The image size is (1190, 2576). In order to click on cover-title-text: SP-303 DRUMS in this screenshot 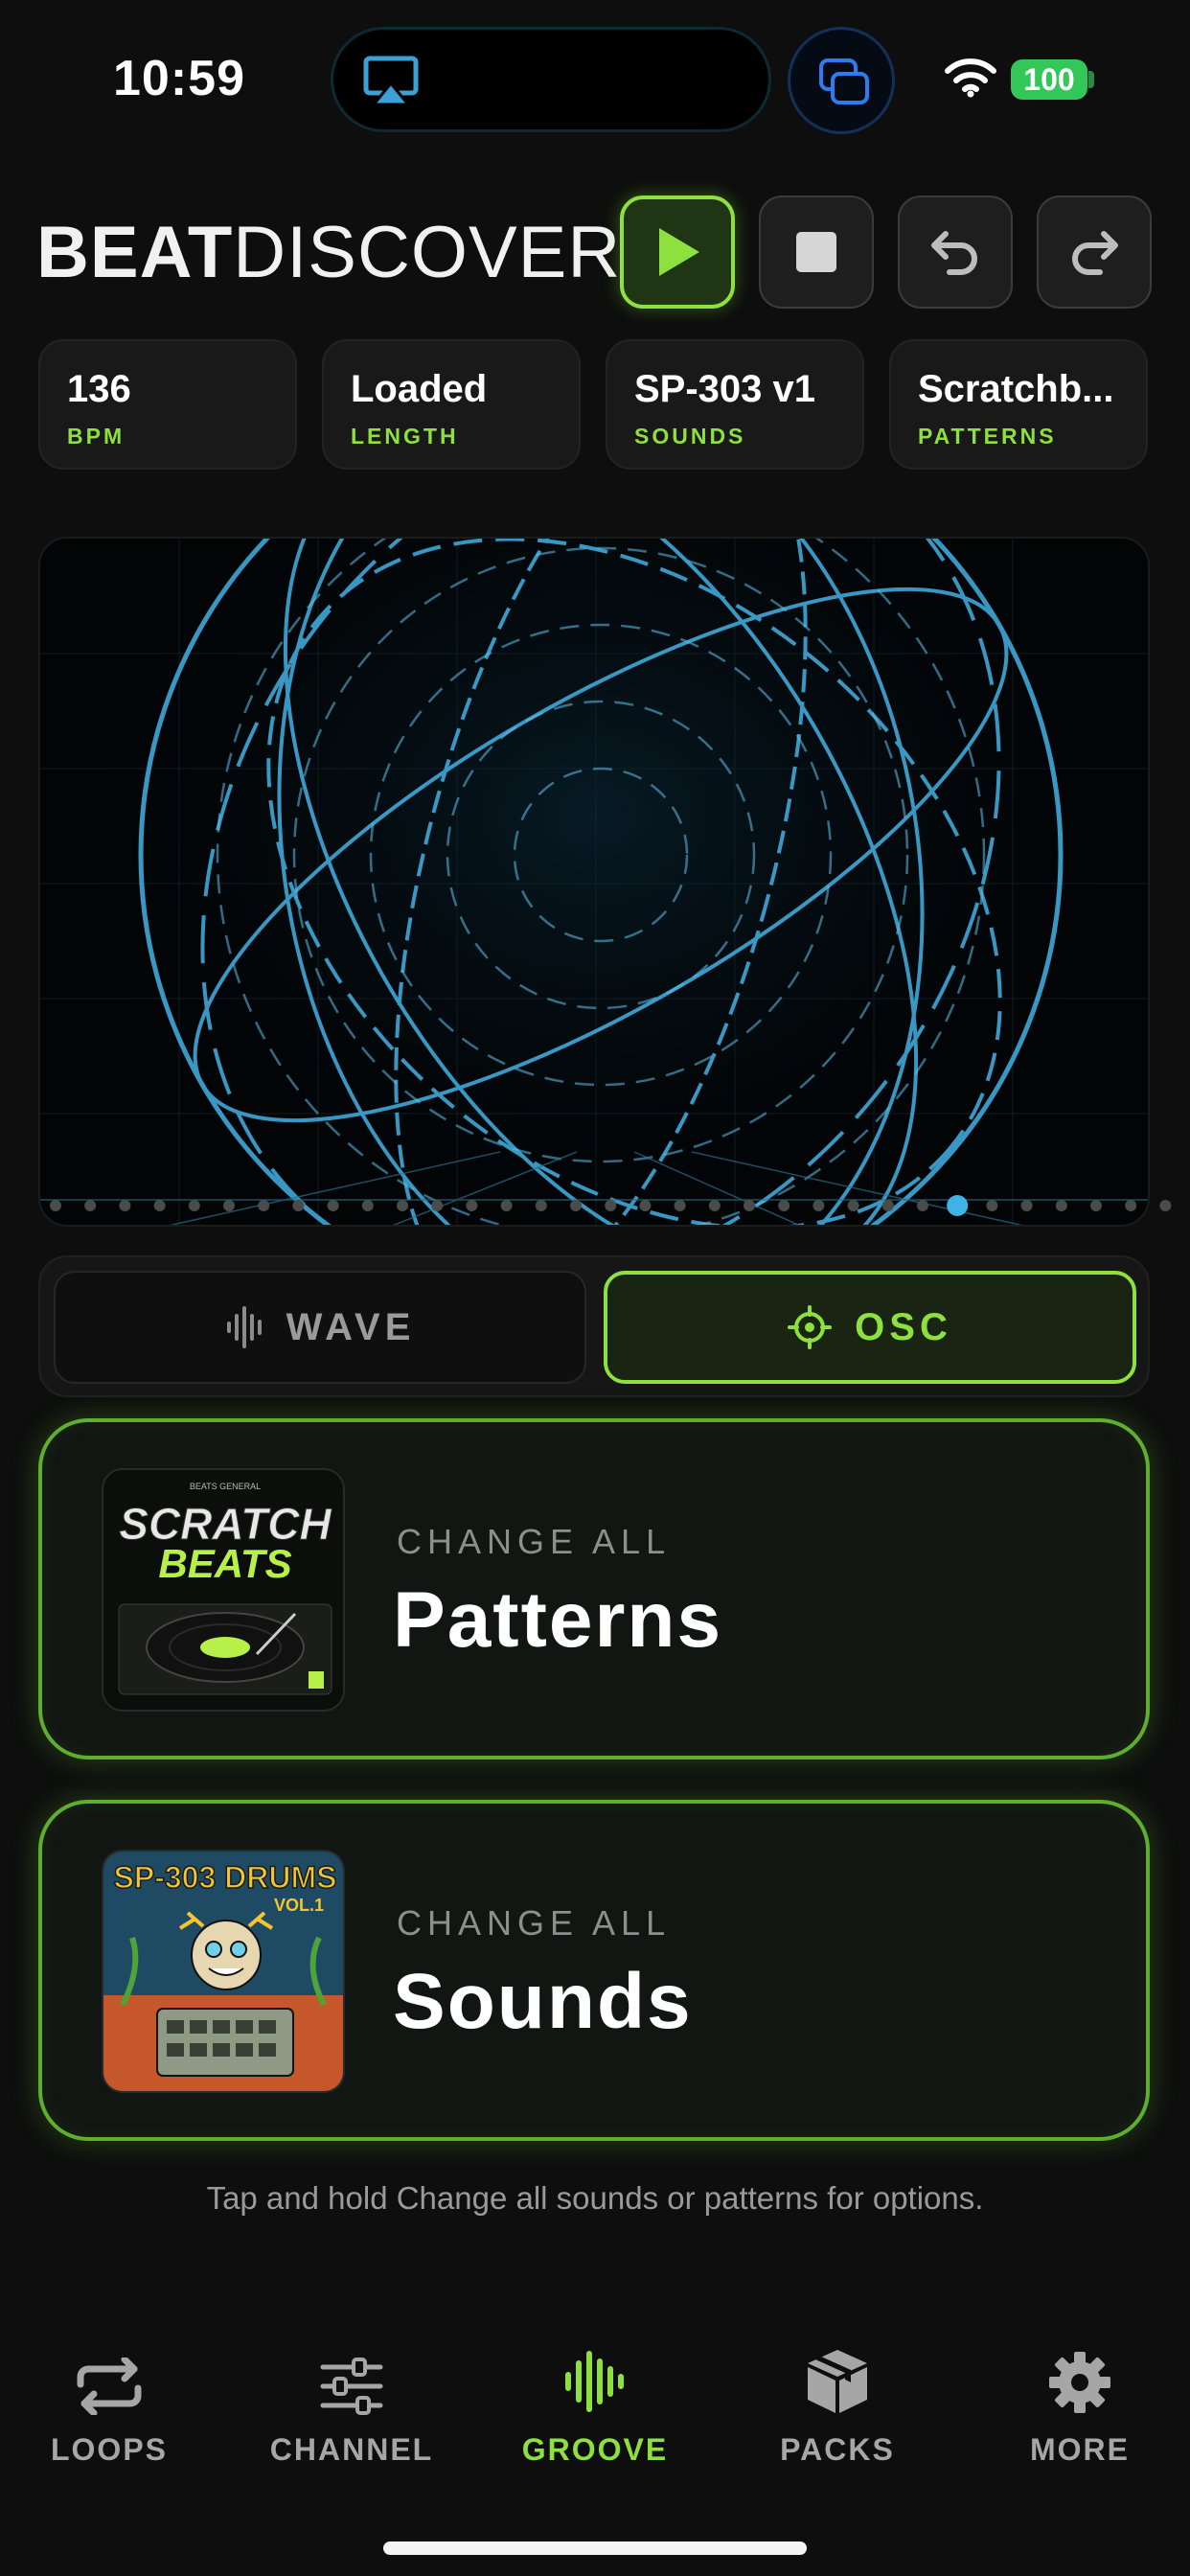, I will do `click(226, 1878)`.